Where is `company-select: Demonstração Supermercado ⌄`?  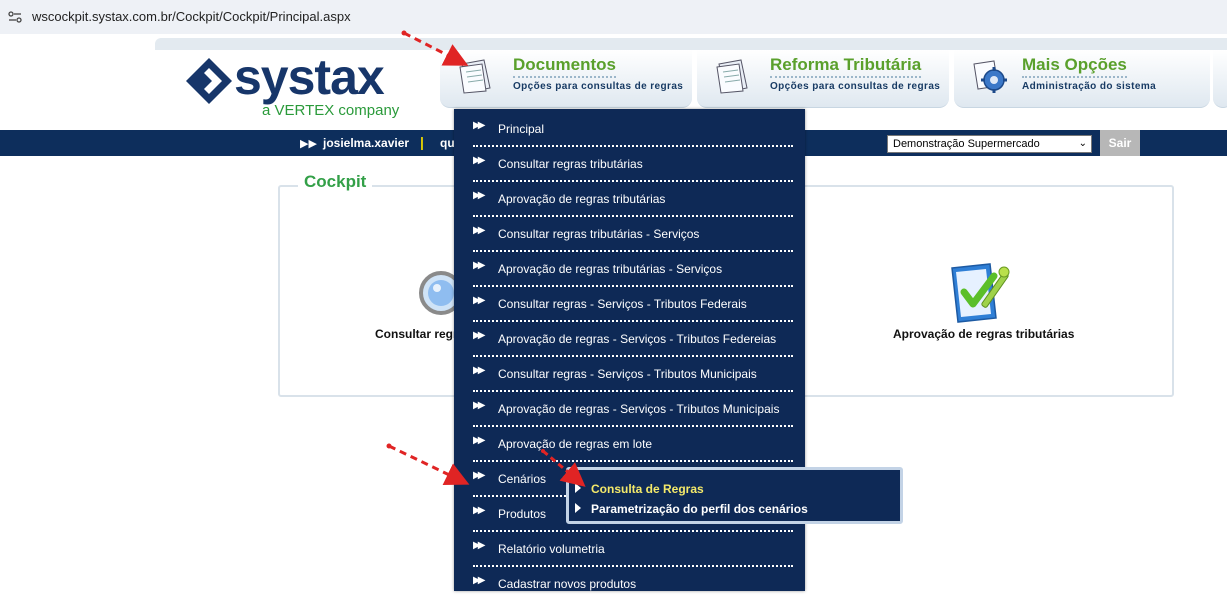 company-select: Demonstração Supermercado ⌄ is located at coordinates (989, 144).